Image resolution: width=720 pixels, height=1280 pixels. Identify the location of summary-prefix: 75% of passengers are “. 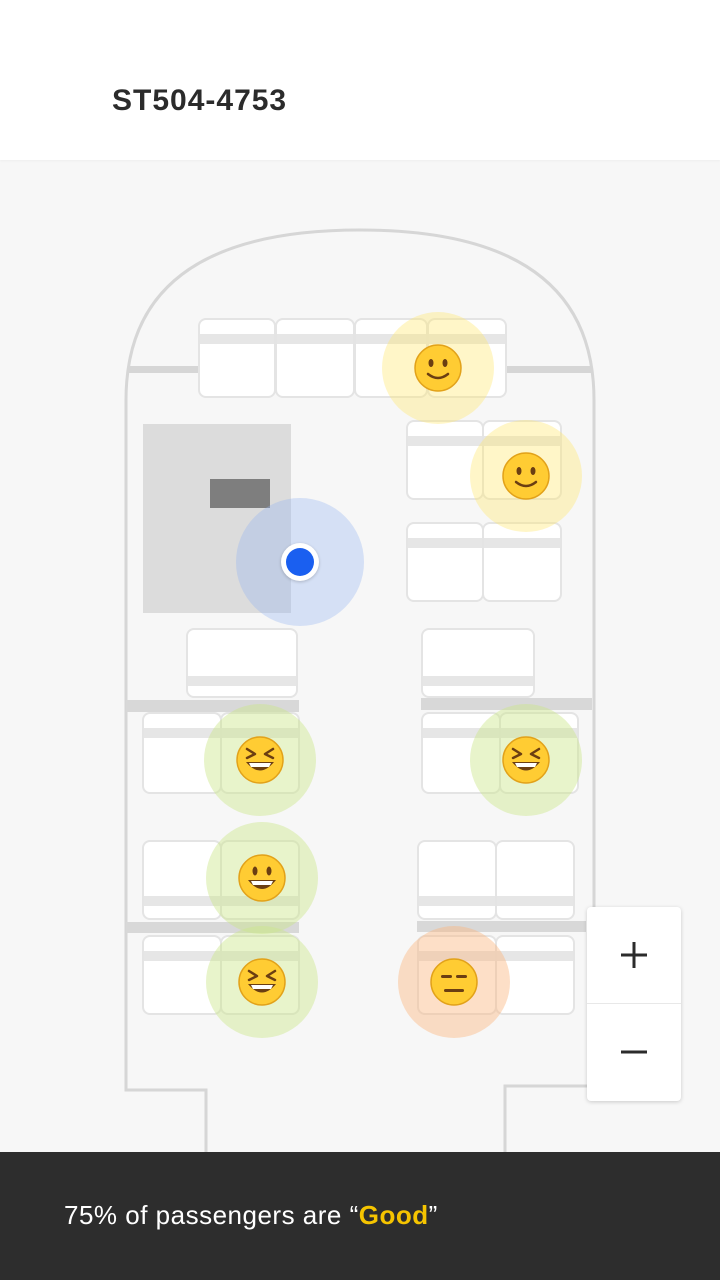
(211, 1215).